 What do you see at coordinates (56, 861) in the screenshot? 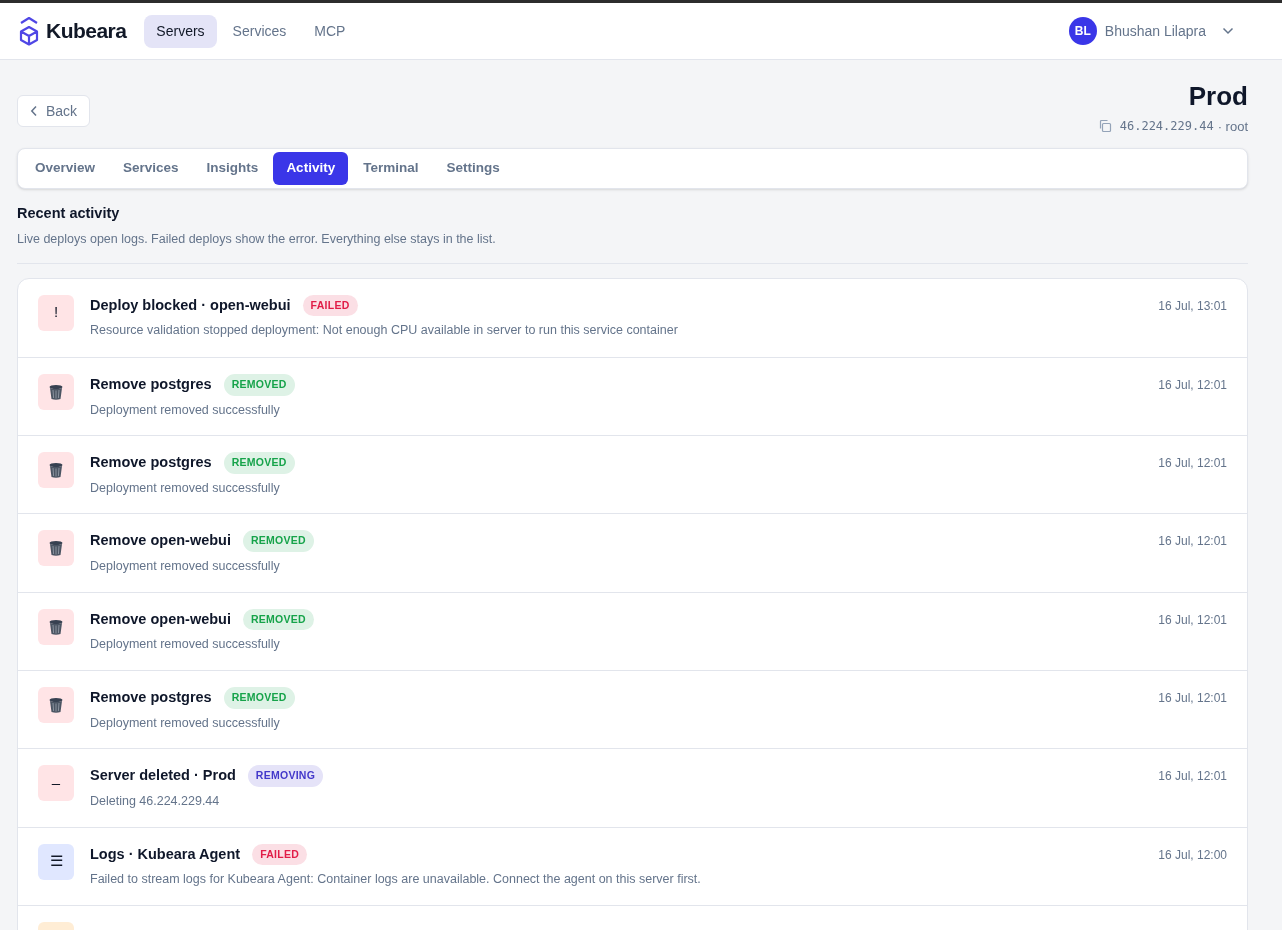
I see `status-glyph: ☰` at bounding box center [56, 861].